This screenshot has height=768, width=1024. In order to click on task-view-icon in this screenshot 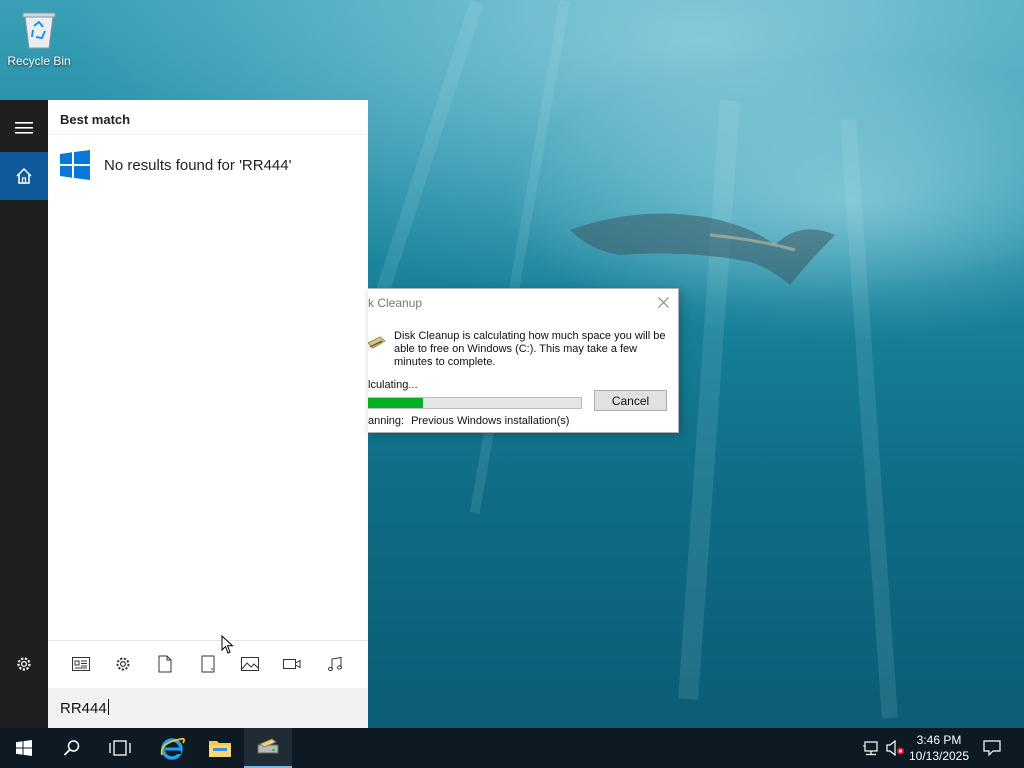, I will do `click(120, 748)`.